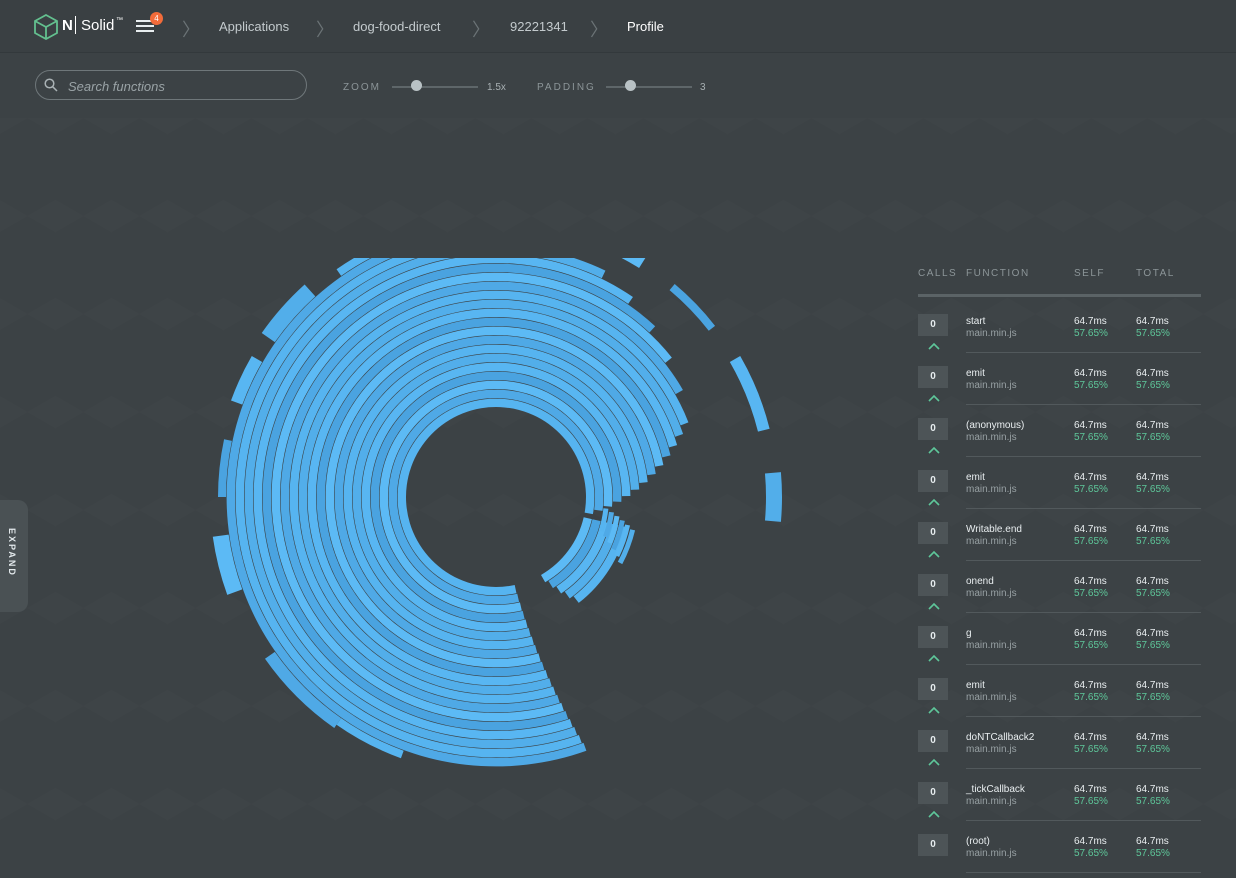 The width and height of the screenshot is (1236, 878). Describe the element at coordinates (362, 87) in the screenshot. I see `zoom-label: ZOOM` at that location.